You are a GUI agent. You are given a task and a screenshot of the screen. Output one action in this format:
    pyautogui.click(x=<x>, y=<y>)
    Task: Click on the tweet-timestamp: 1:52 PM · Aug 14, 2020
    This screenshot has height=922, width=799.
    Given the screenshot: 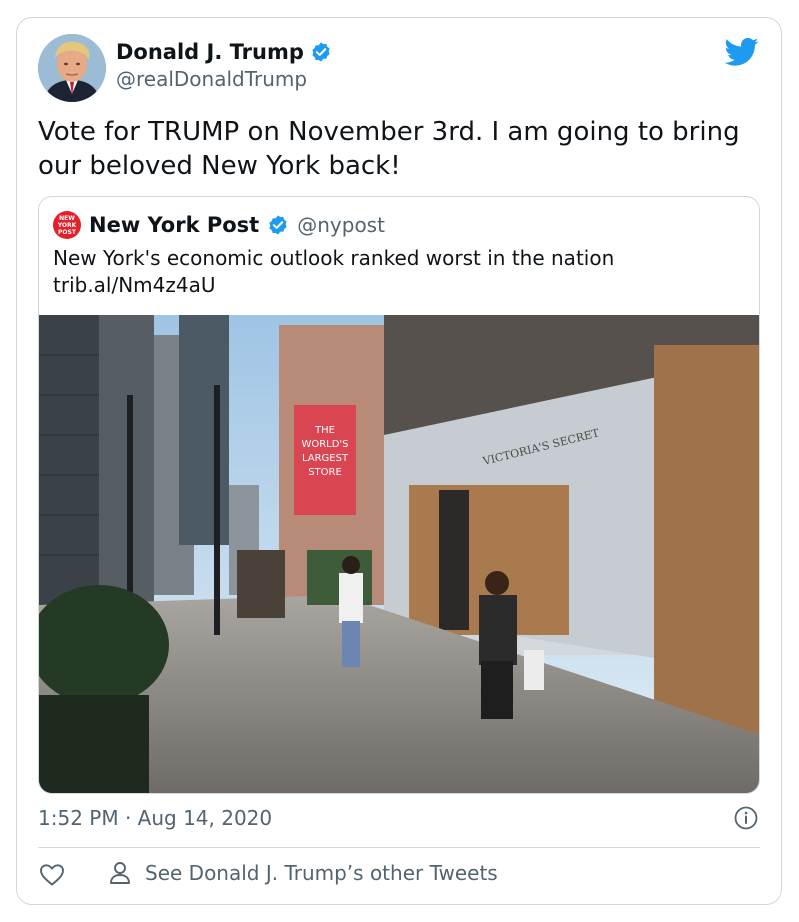 What is the action you would take?
    pyautogui.click(x=155, y=818)
    